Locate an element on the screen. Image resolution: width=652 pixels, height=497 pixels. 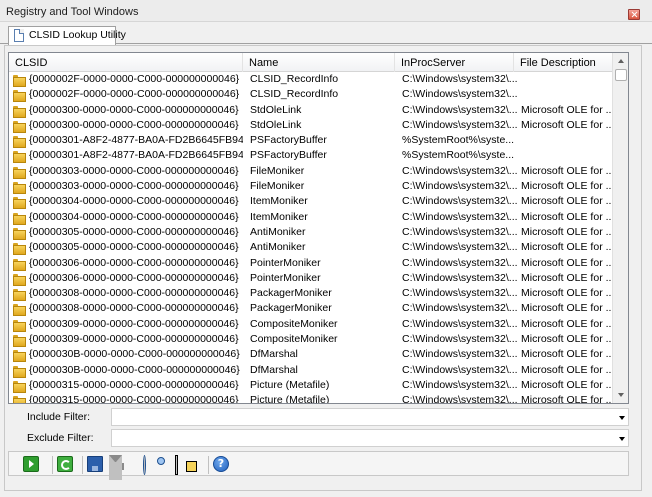
scroll-thumb is located at coordinates (621, 75).